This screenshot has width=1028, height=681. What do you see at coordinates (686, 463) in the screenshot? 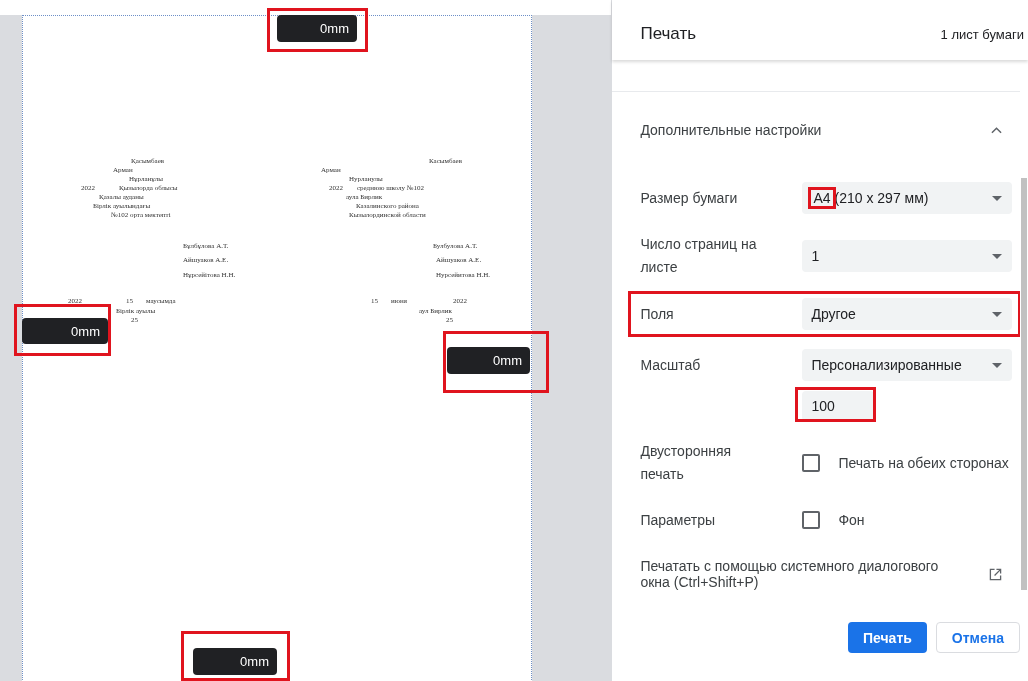
I see `setting-label: Двусторонняя печать` at bounding box center [686, 463].